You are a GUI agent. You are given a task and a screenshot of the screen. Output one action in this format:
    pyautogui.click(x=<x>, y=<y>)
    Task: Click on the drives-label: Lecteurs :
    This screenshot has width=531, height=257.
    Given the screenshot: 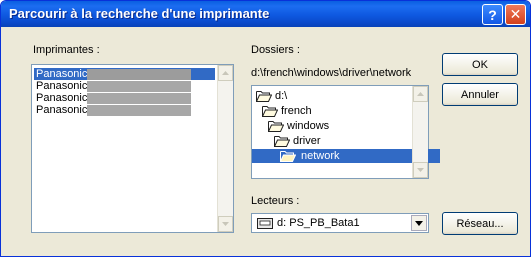 What is the action you would take?
    pyautogui.click(x=275, y=201)
    